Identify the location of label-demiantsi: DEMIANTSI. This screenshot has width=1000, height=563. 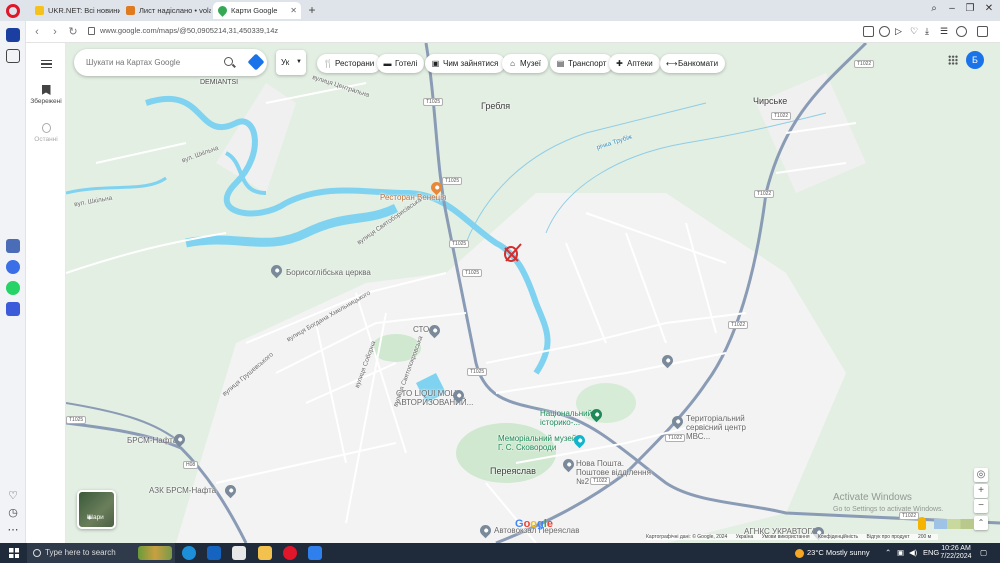
(219, 82).